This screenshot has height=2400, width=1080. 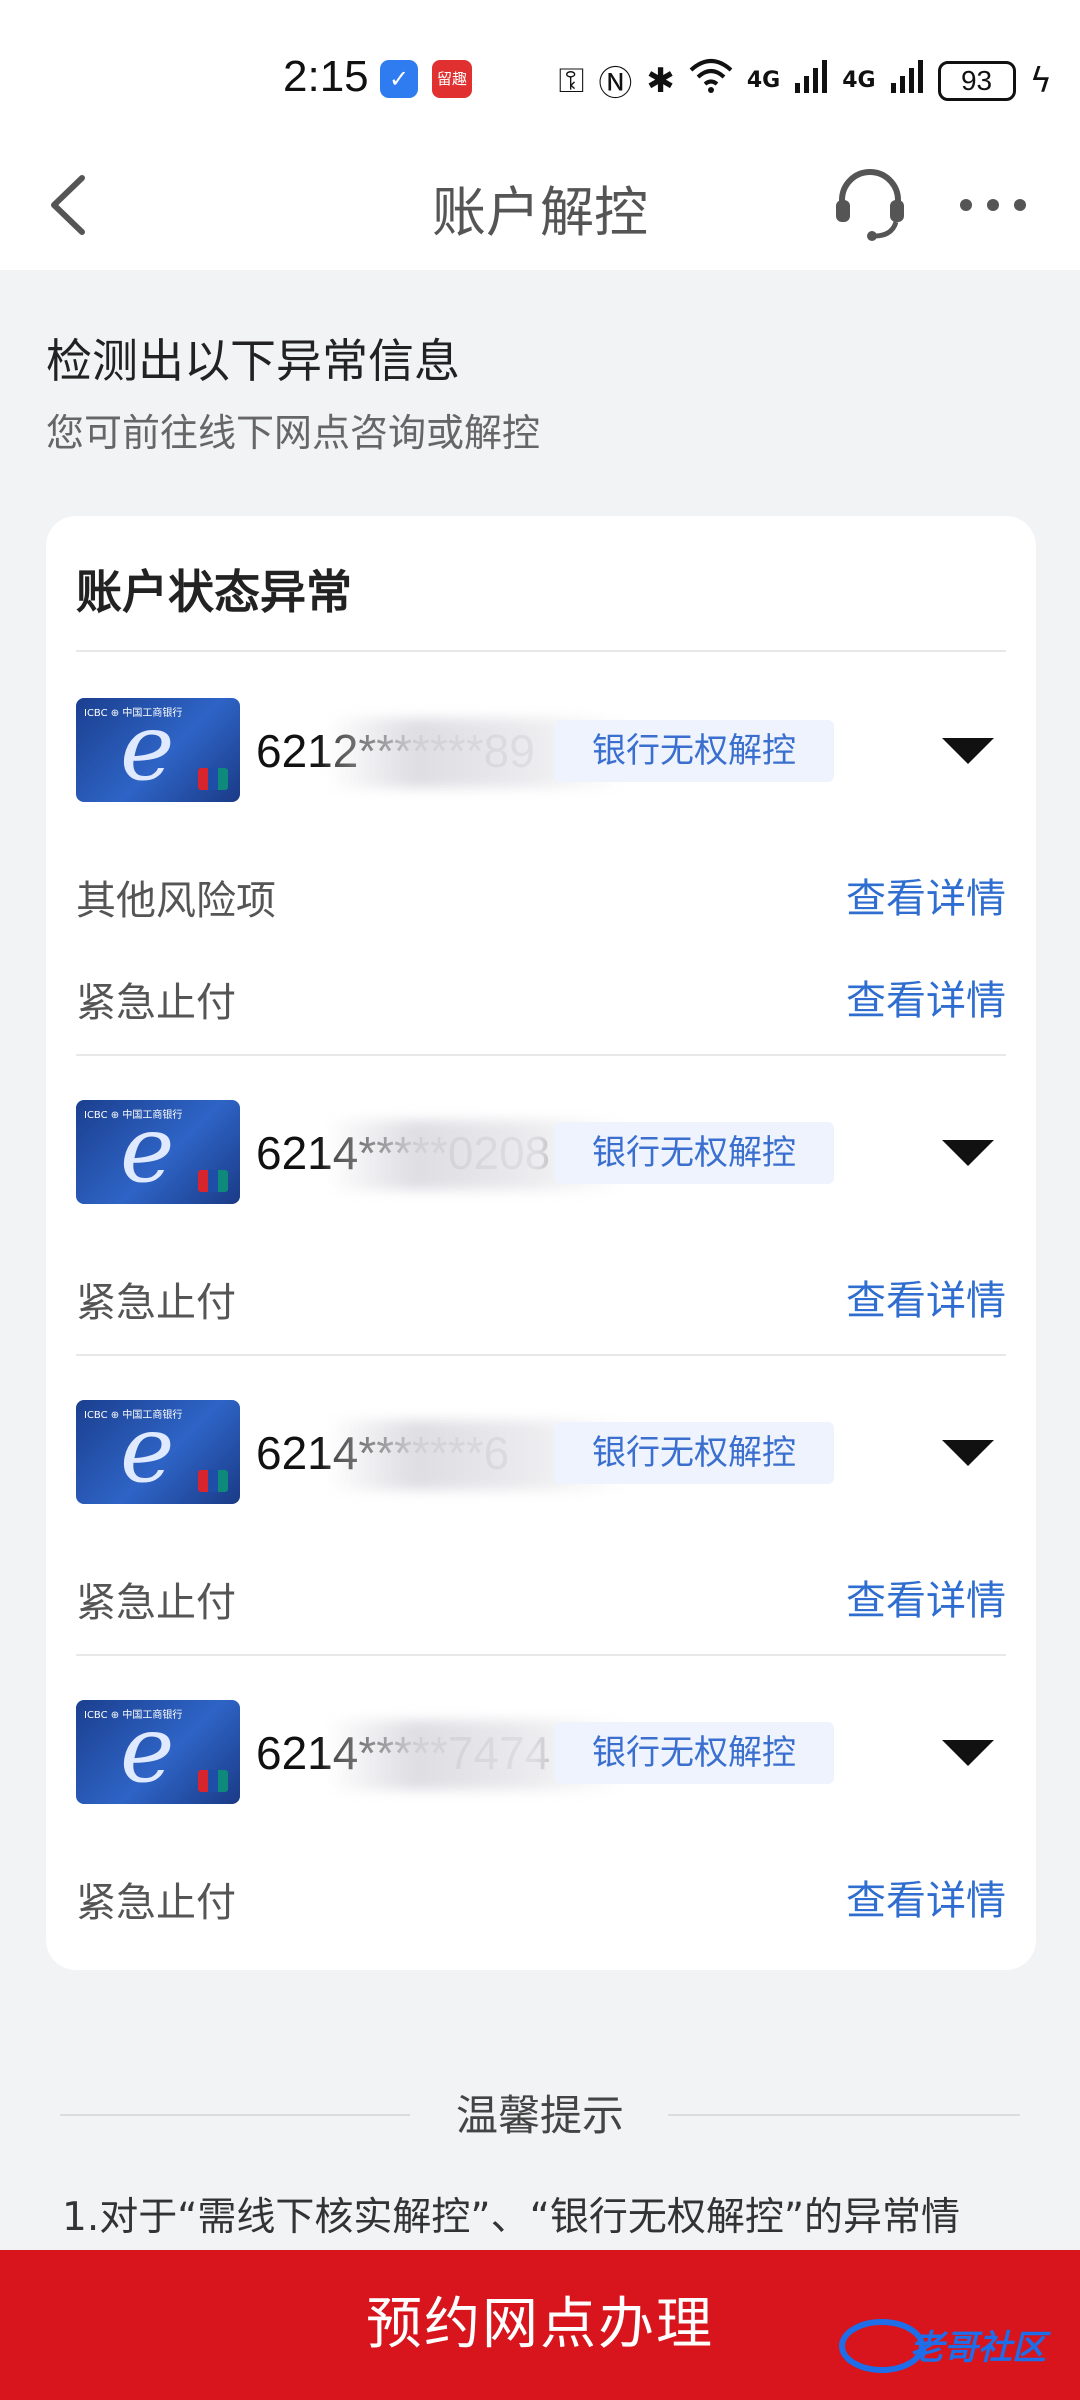 I want to click on account-row: ICBC ⊕ 中国工商银行 e 6214*******6 银行无权解控, so click(x=541, y=1455).